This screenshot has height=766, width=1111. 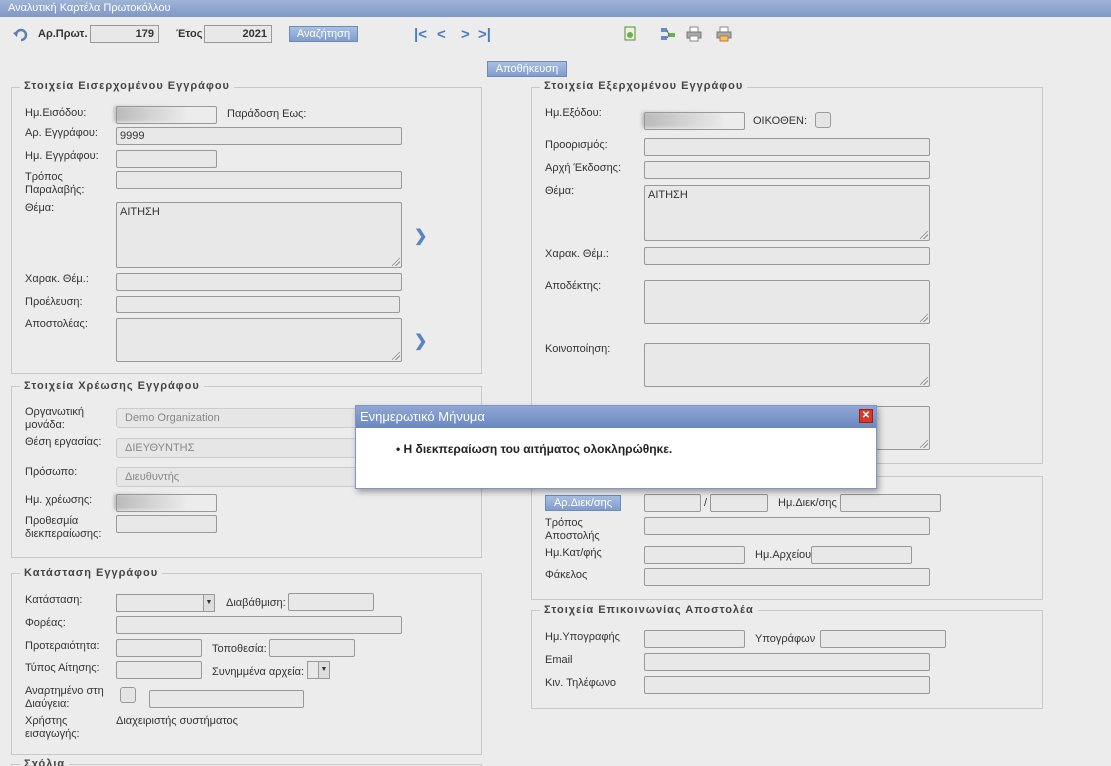 I want to click on grading-input, so click(x=331, y=602).